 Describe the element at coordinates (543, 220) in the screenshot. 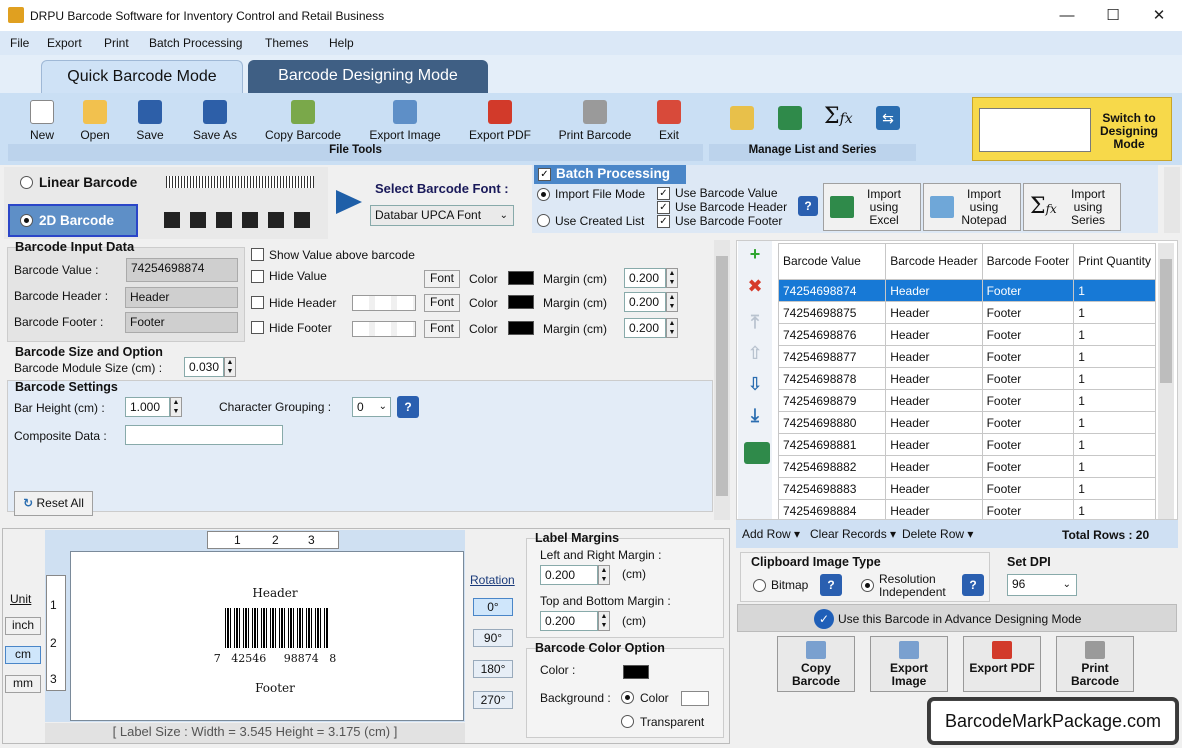

I see `created-list-radio` at that location.